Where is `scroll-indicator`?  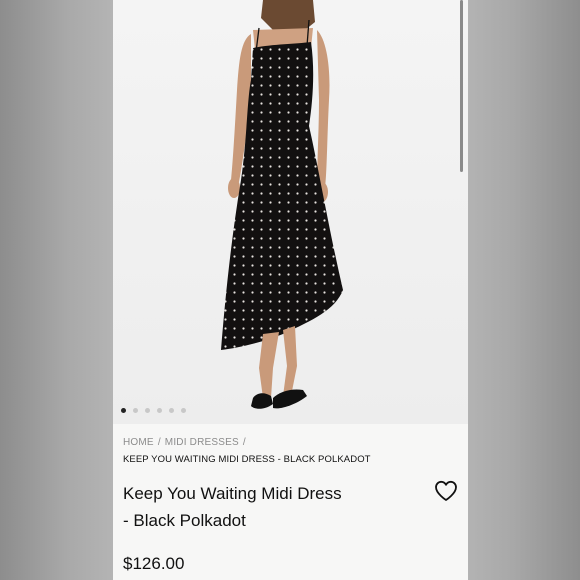
scroll-indicator is located at coordinates (461, 86).